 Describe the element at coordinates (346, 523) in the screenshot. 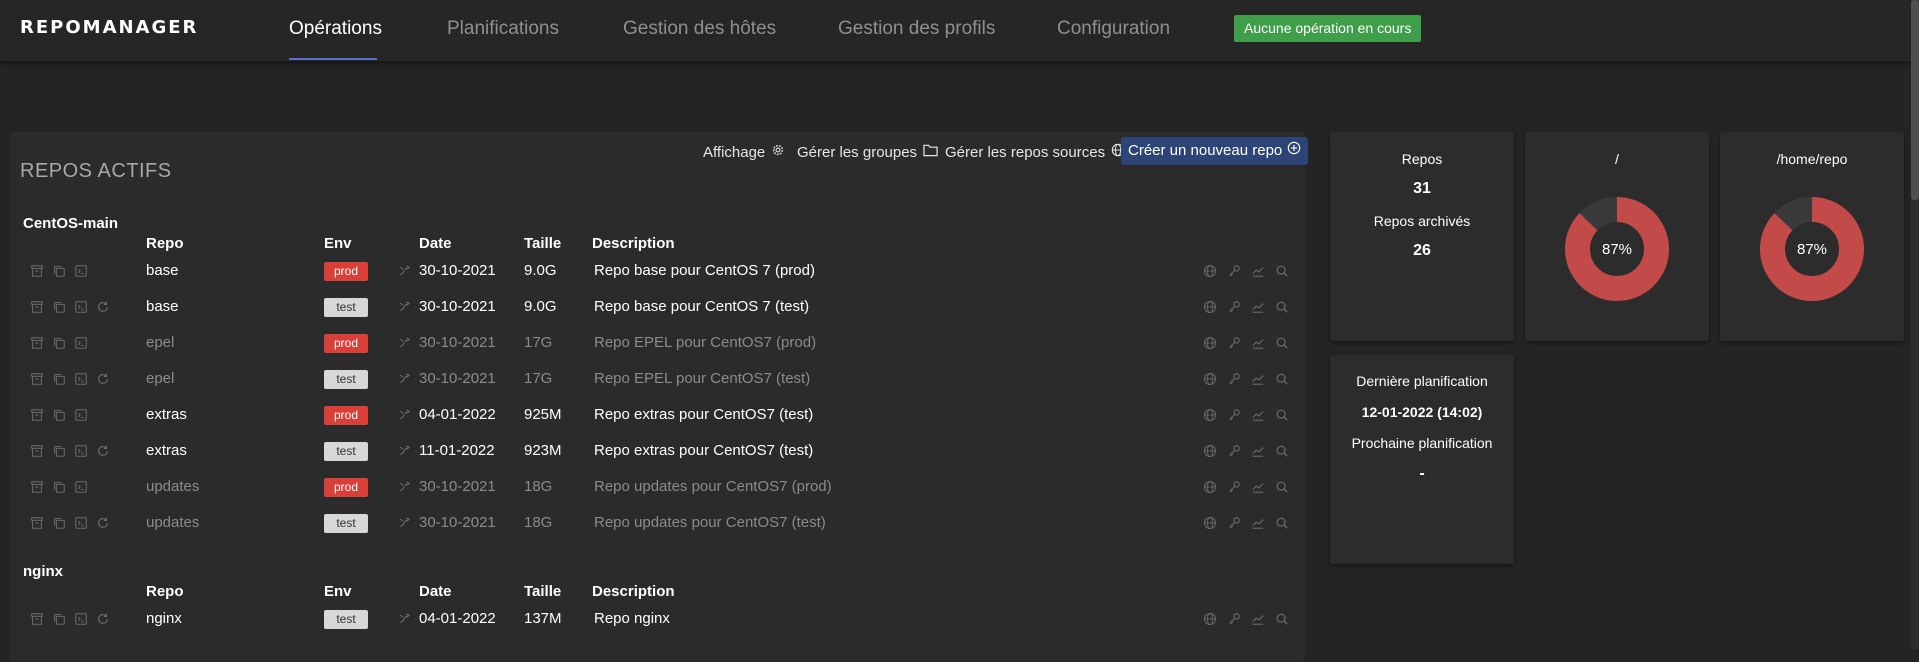

I see `env-badge: test` at that location.